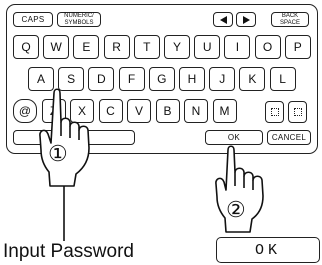 This screenshot has height=265, width=322. What do you see at coordinates (58, 153) in the screenshot?
I see `step-1-marker: ①` at bounding box center [58, 153].